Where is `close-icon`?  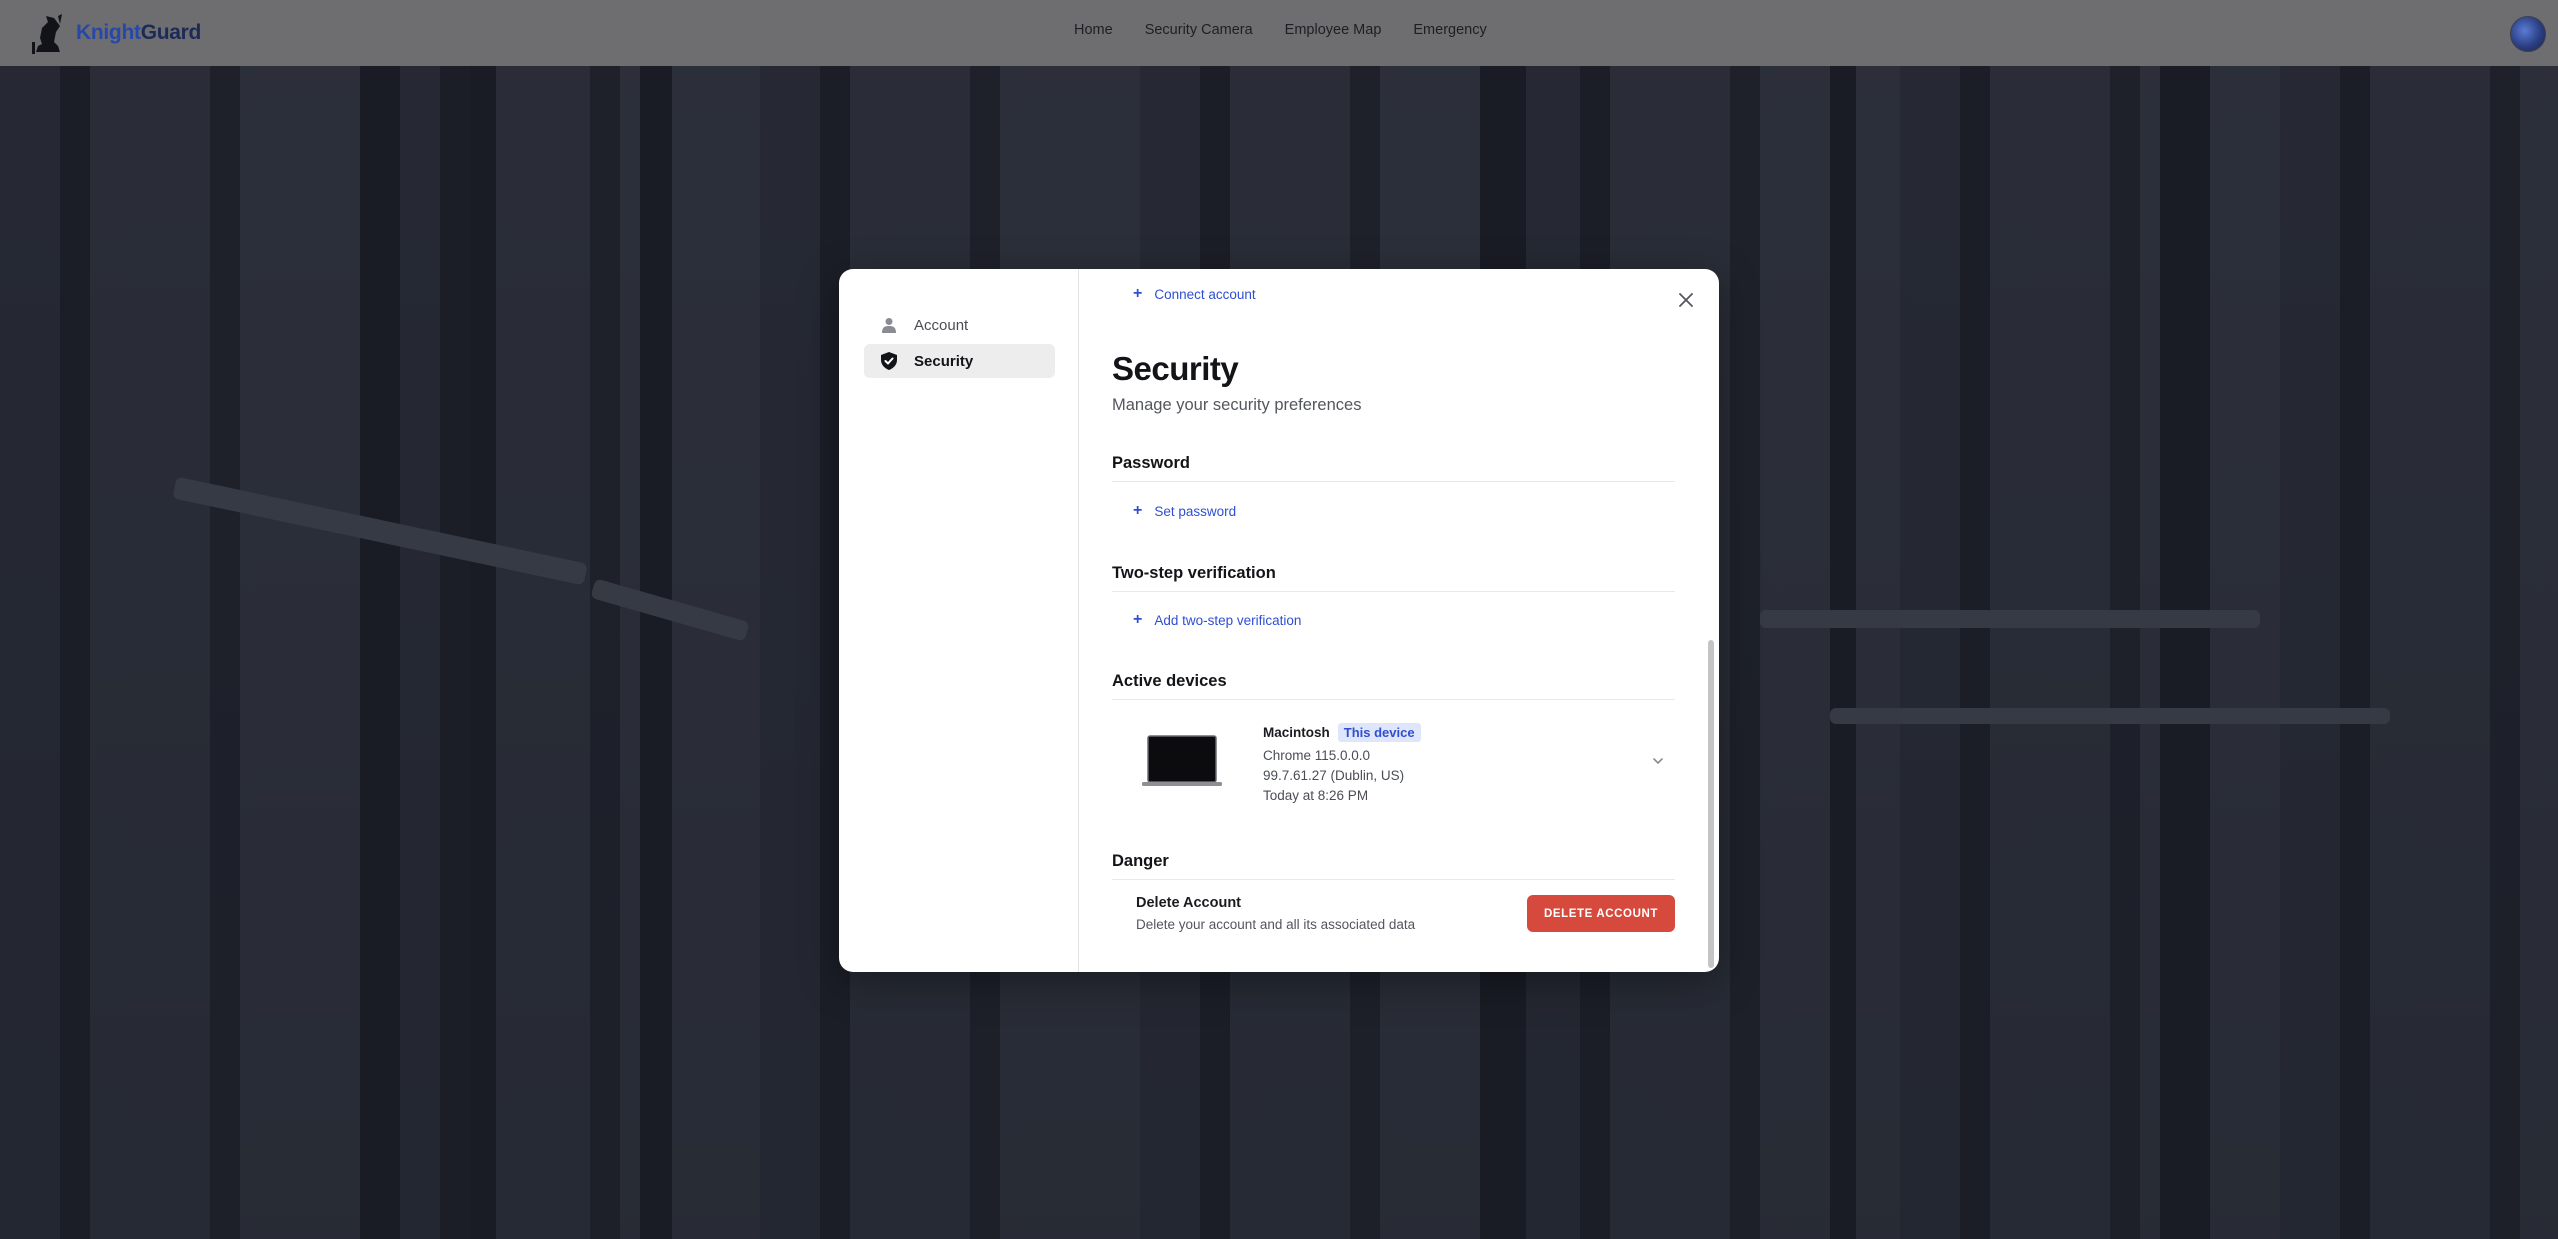 close-icon is located at coordinates (1686, 300).